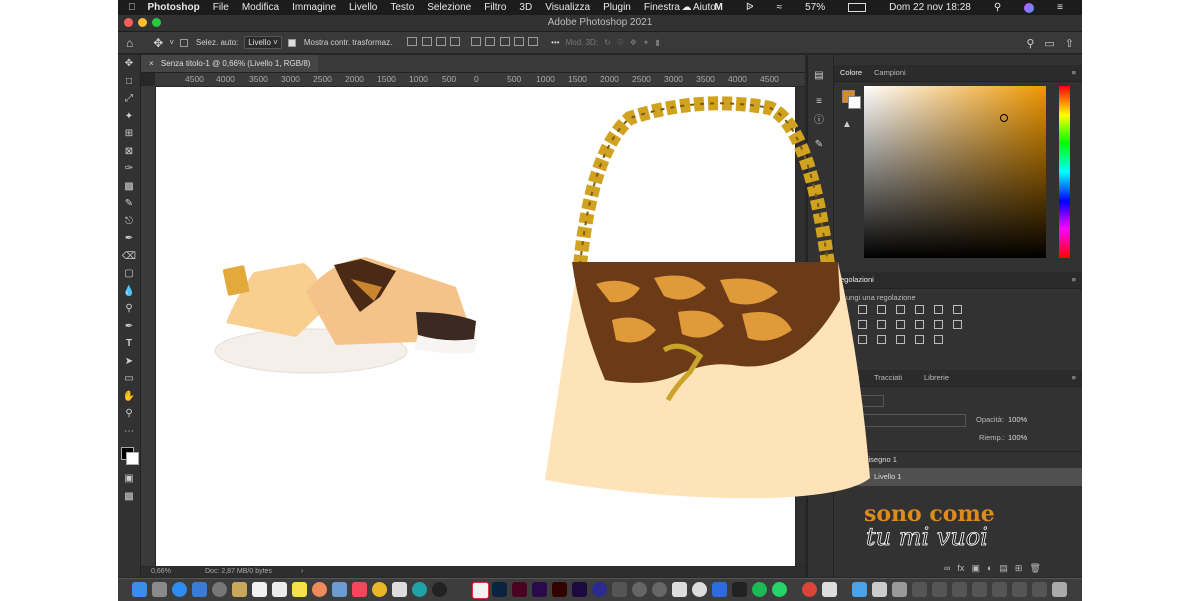 Image resolution: width=1200 pixels, height=601 pixels. I want to click on close-tab-icon: ×, so click(151, 63).